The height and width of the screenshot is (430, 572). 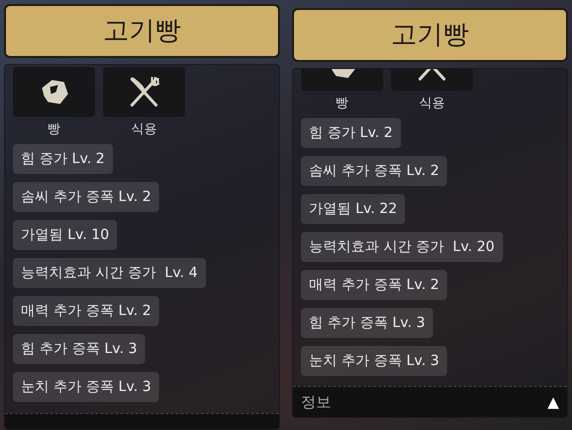 What do you see at coordinates (109, 273) in the screenshot?
I see `effect-tag: 능력치효과 시간 증가 Lv. 4` at bounding box center [109, 273].